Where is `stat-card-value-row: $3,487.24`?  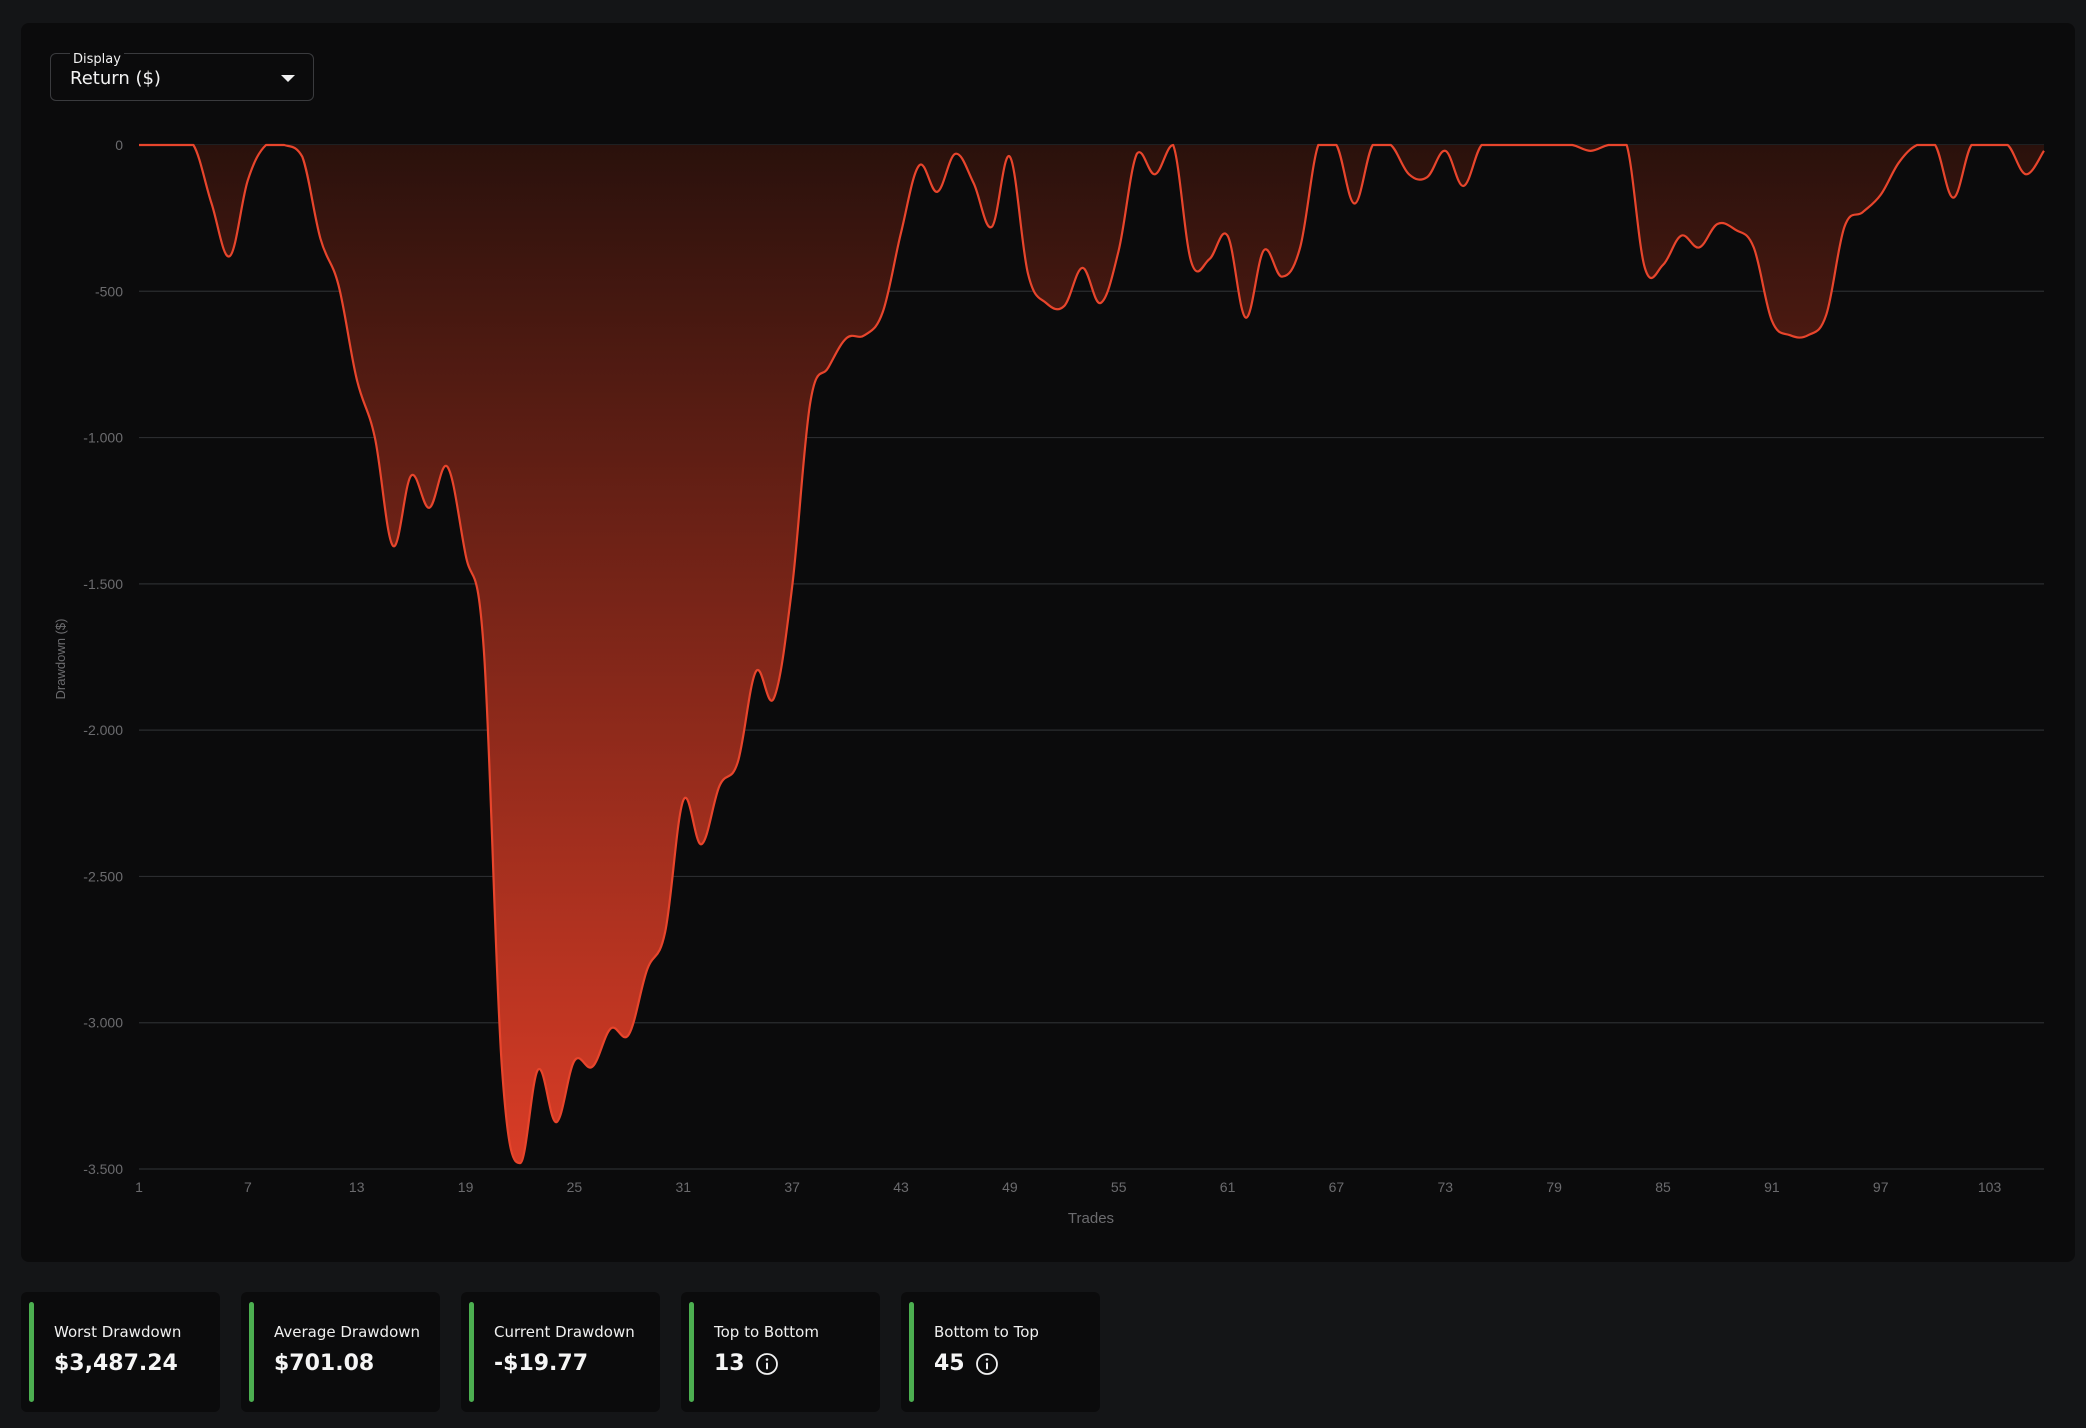 stat-card-value-row: $3,487.24 is located at coordinates (116, 1363).